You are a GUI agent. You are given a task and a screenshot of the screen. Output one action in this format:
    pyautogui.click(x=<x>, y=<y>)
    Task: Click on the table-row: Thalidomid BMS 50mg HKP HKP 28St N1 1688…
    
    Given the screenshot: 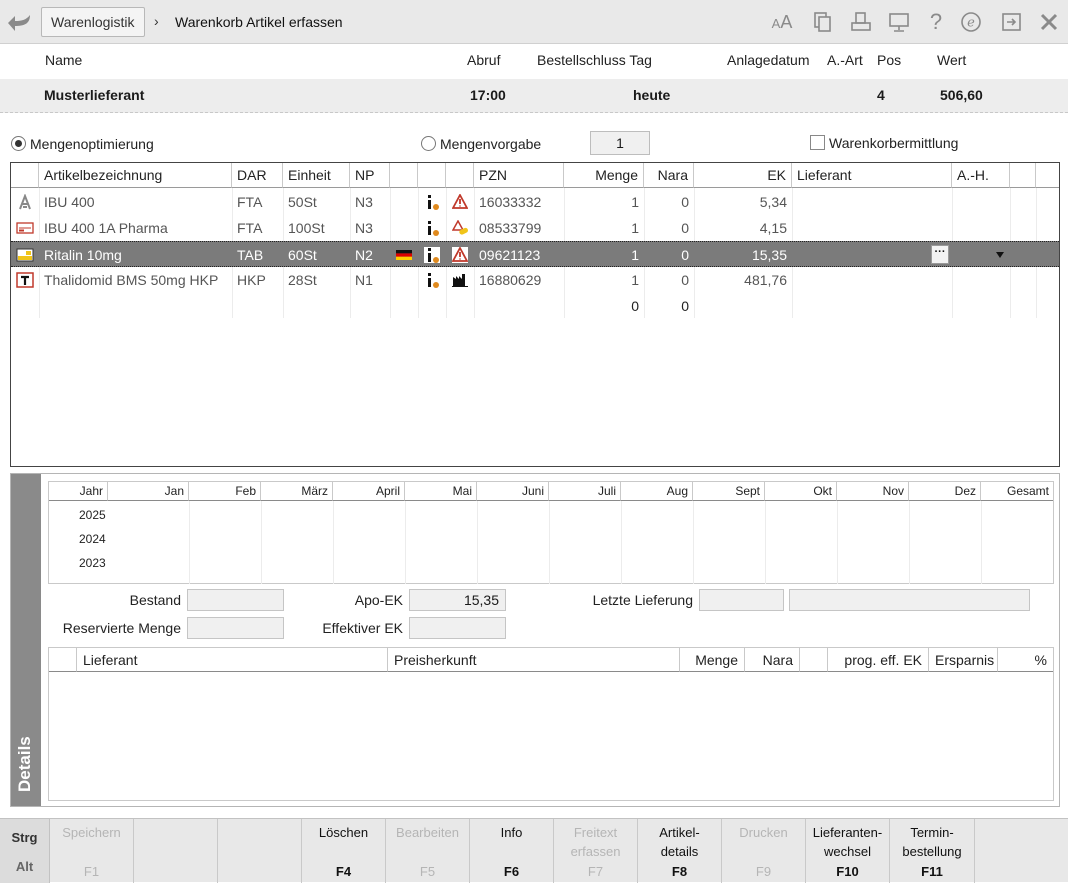 What is the action you would take?
    pyautogui.click(x=535, y=280)
    